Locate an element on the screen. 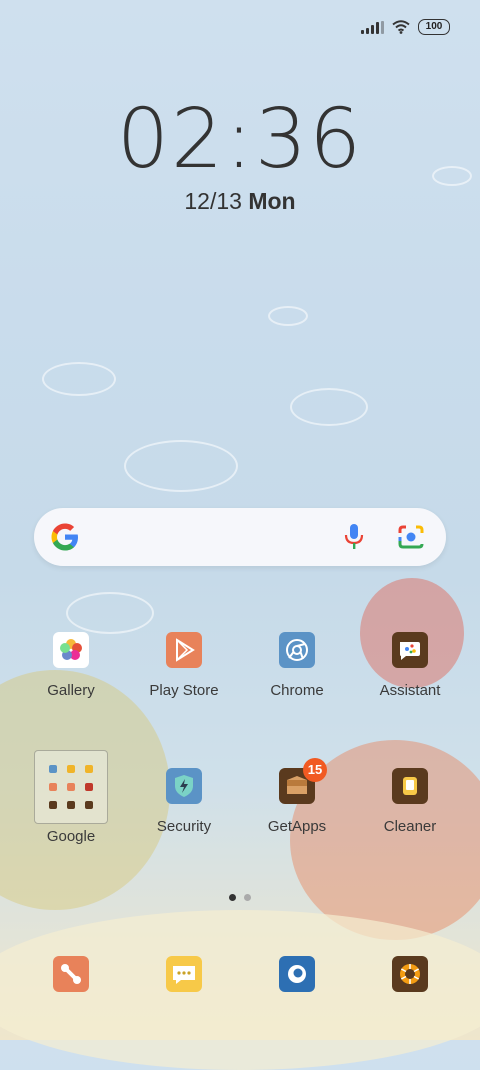 The image size is (480, 1070). wifi-icon is located at coordinates (401, 27).